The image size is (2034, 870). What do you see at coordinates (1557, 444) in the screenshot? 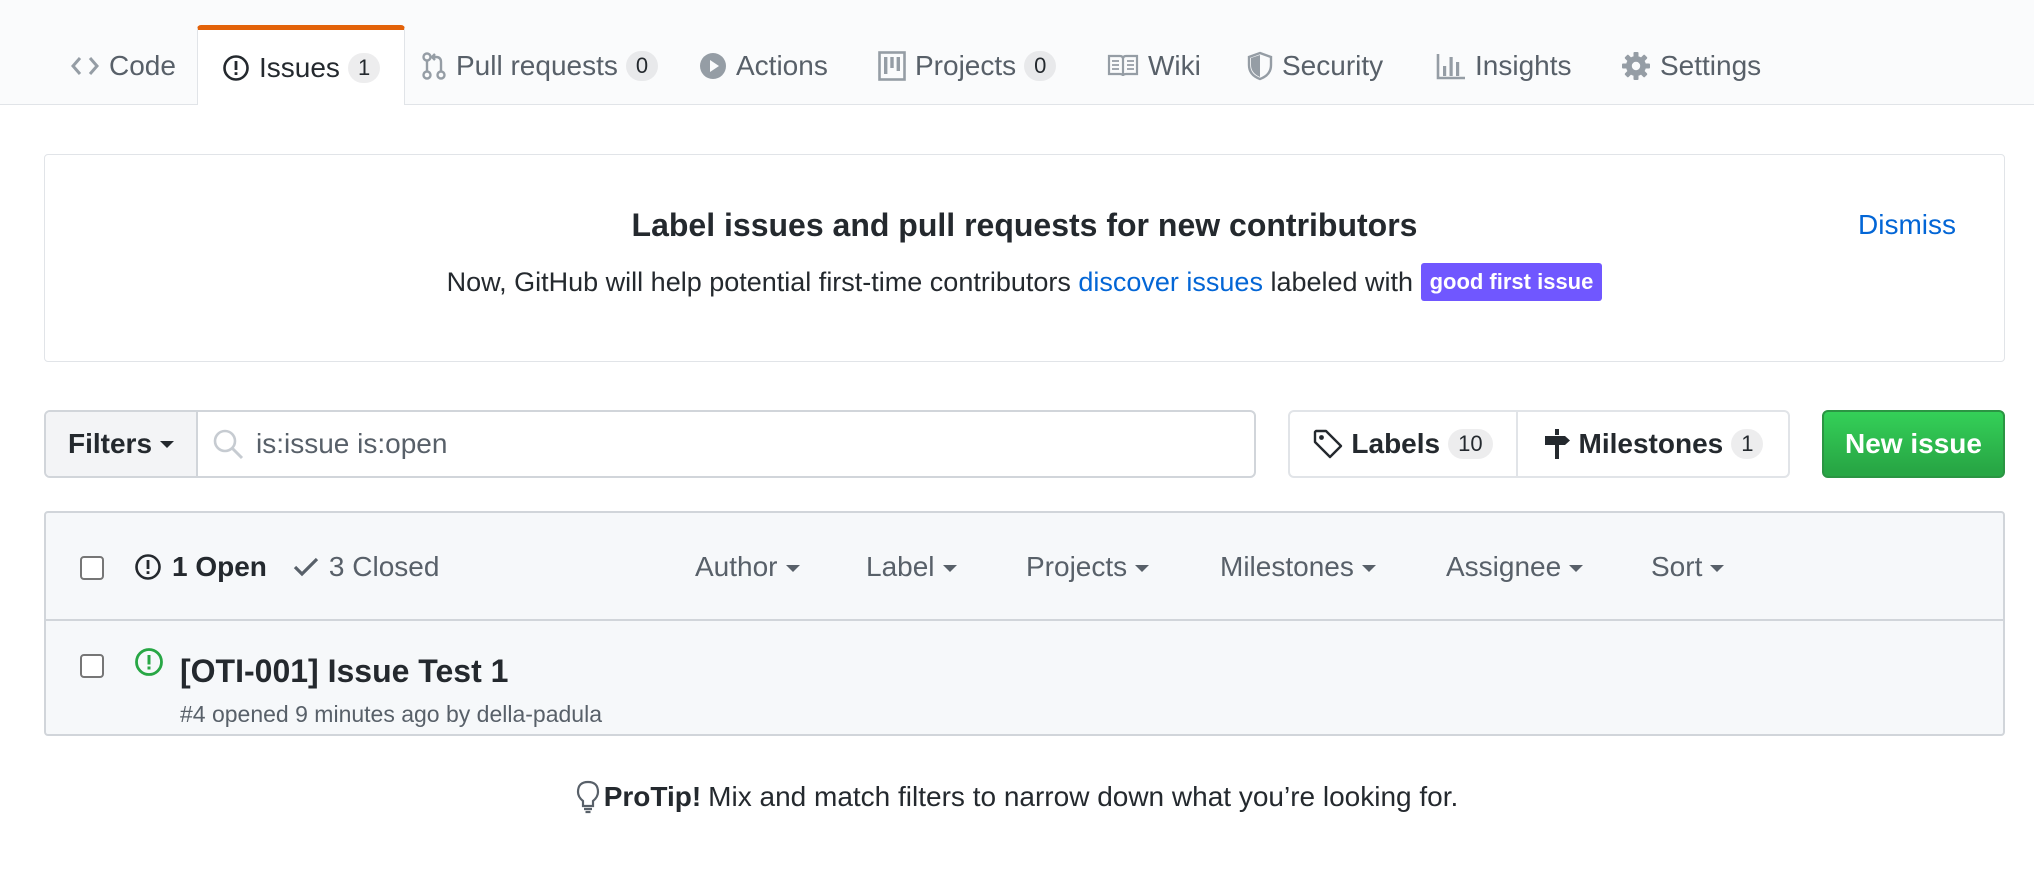
I see `milestone-icon` at bounding box center [1557, 444].